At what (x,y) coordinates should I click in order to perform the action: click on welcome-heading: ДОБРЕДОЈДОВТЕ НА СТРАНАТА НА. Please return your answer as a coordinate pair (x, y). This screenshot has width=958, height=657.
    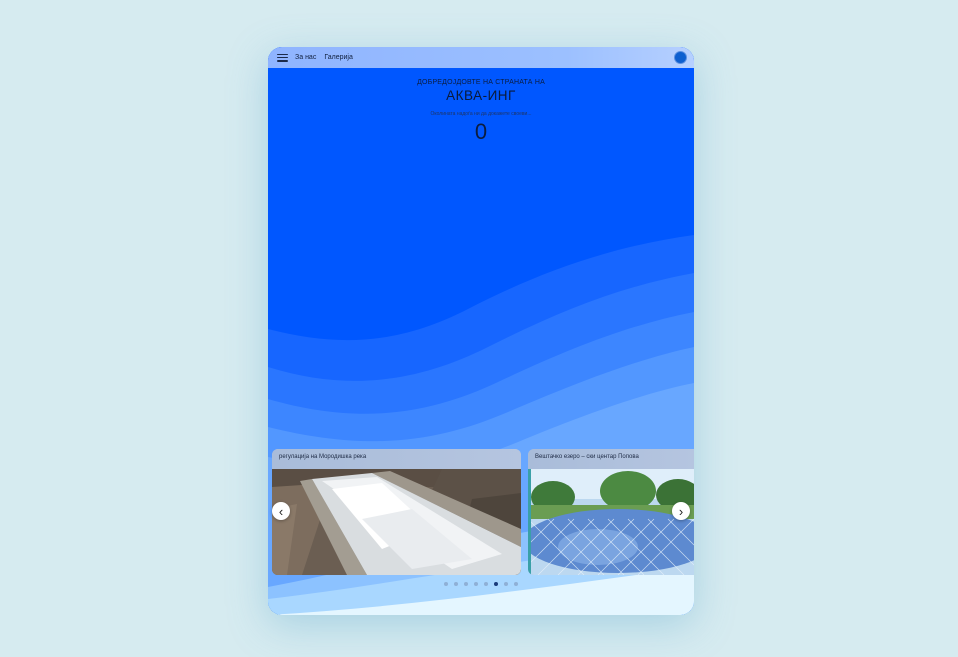
    Looking at the image, I should click on (481, 82).